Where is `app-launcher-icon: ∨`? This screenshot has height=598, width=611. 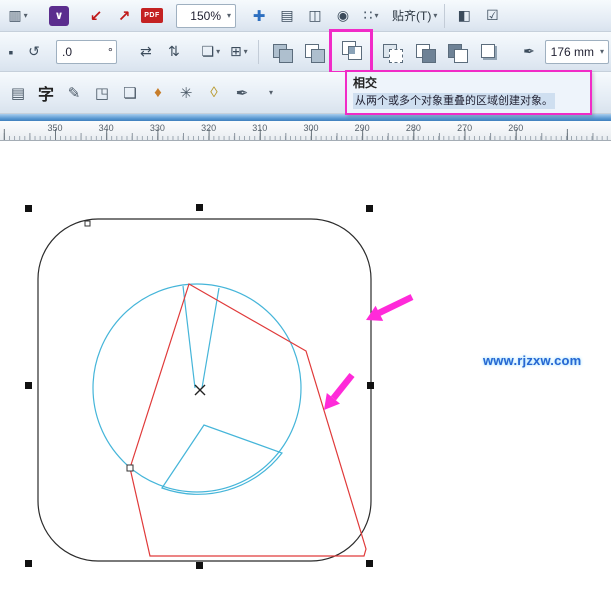
app-launcher-icon: ∨ is located at coordinates (59, 15).